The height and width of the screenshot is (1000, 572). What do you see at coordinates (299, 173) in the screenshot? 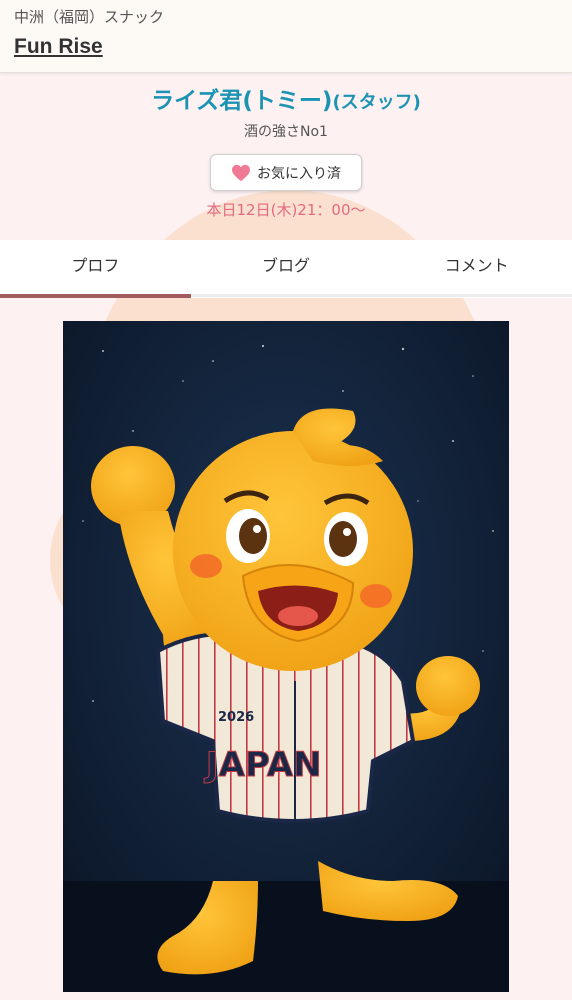
I see `favorite-button-label: お気に入り済` at bounding box center [299, 173].